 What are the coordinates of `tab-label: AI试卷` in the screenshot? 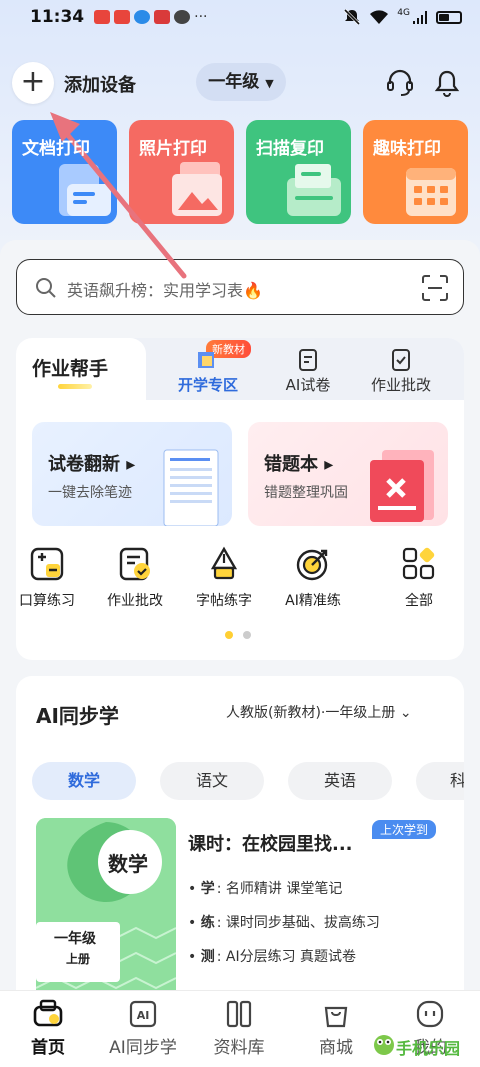 It's located at (308, 385).